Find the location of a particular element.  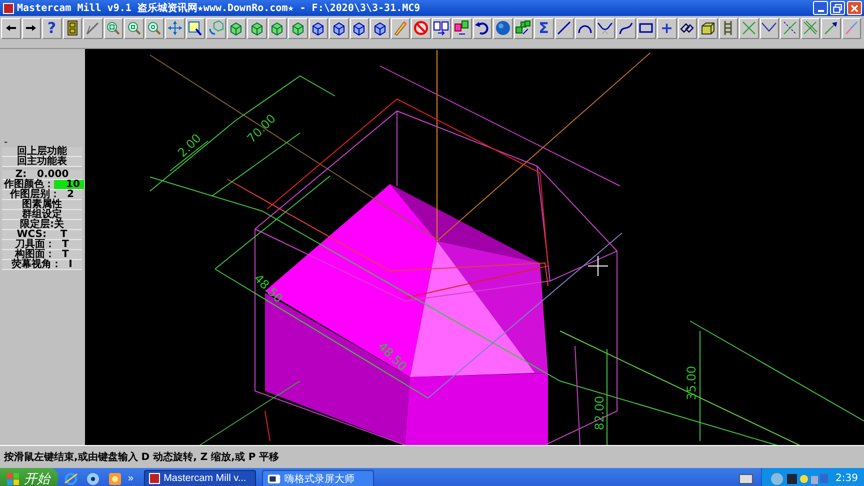

menu-button: 刀具面： T is located at coordinates (42, 245).